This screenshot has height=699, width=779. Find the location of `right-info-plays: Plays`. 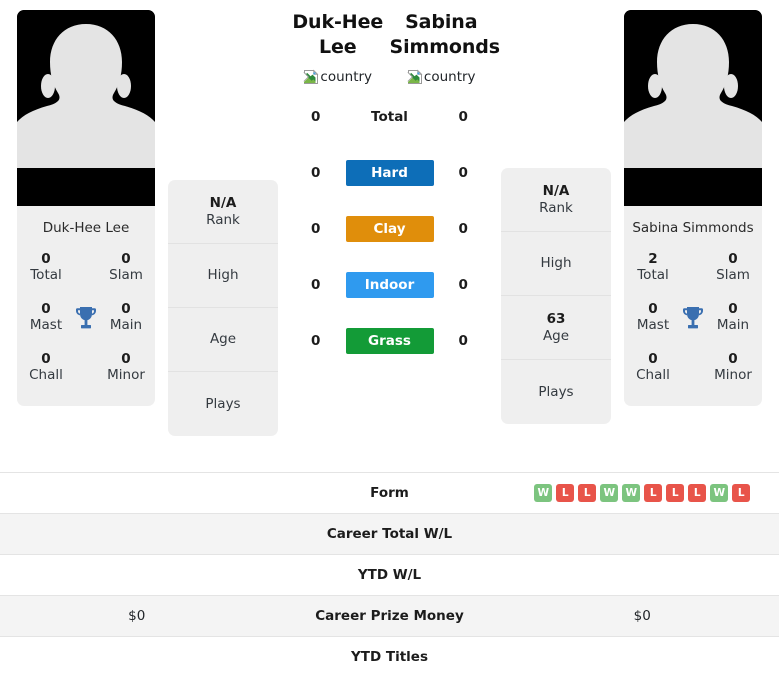

right-info-plays: Plays is located at coordinates (556, 392).